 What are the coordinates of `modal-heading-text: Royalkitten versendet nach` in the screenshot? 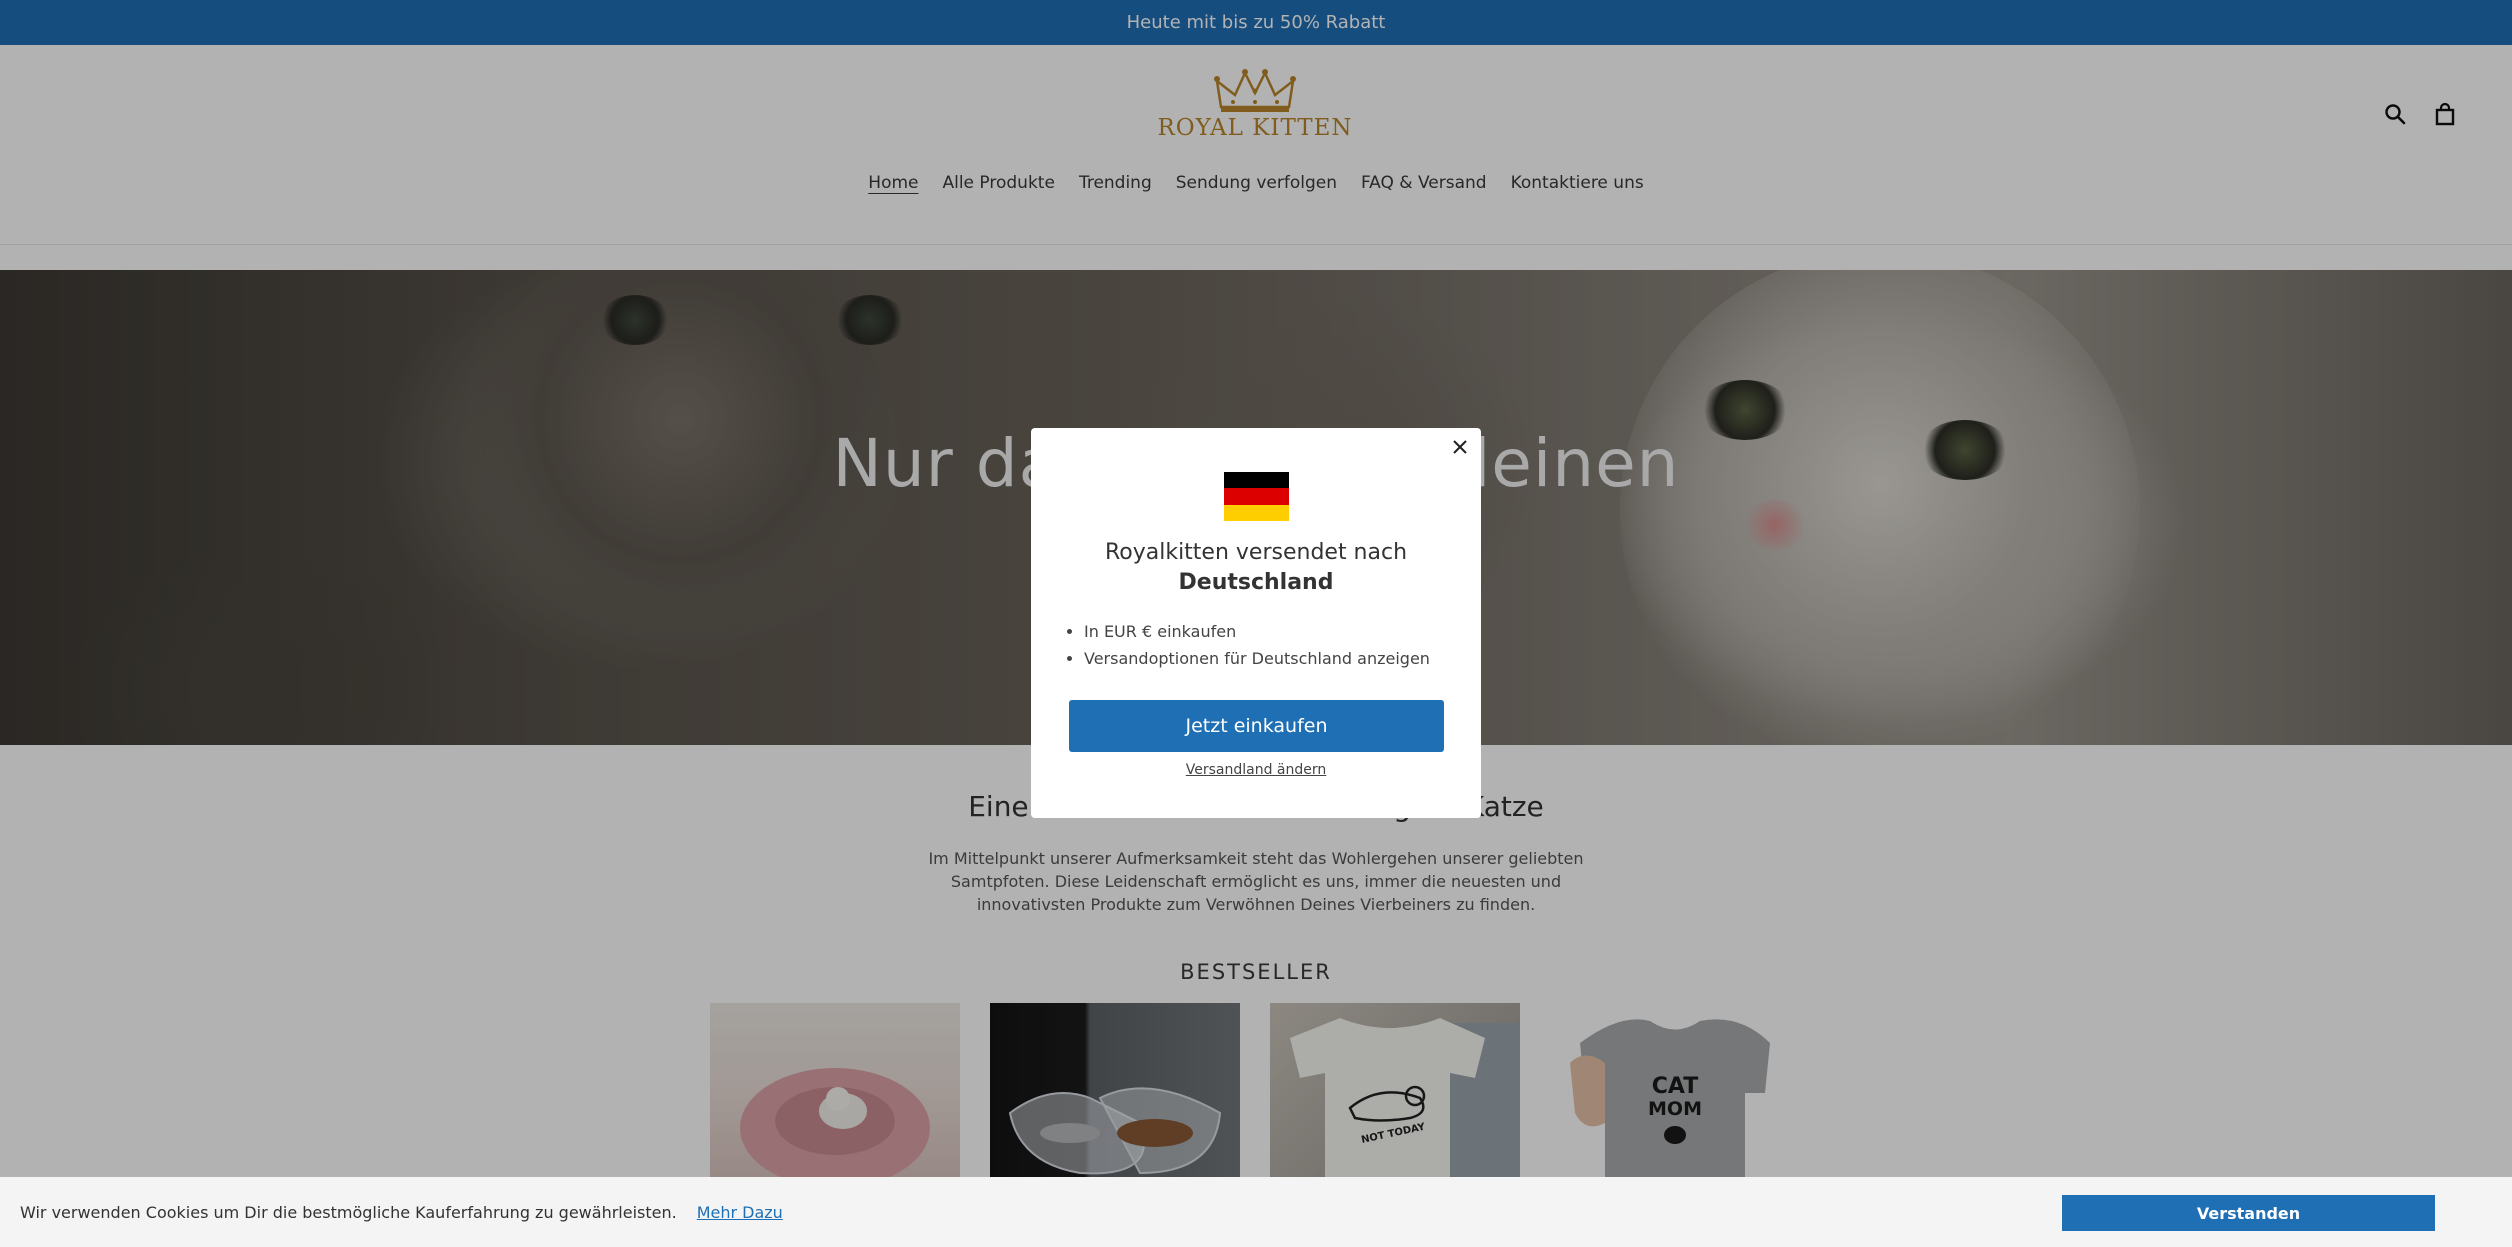 It's located at (1256, 552).